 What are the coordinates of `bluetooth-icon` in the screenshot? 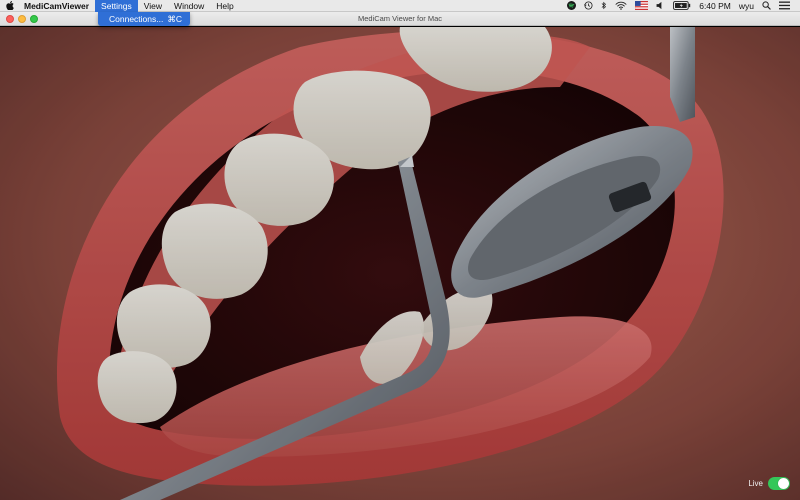 It's located at (603, 6).